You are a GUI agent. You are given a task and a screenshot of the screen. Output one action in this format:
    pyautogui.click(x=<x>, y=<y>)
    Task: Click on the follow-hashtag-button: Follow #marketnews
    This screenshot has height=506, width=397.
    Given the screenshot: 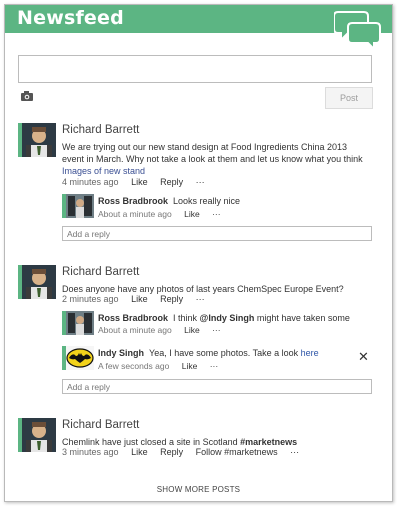 What is the action you would take?
    pyautogui.click(x=237, y=452)
    